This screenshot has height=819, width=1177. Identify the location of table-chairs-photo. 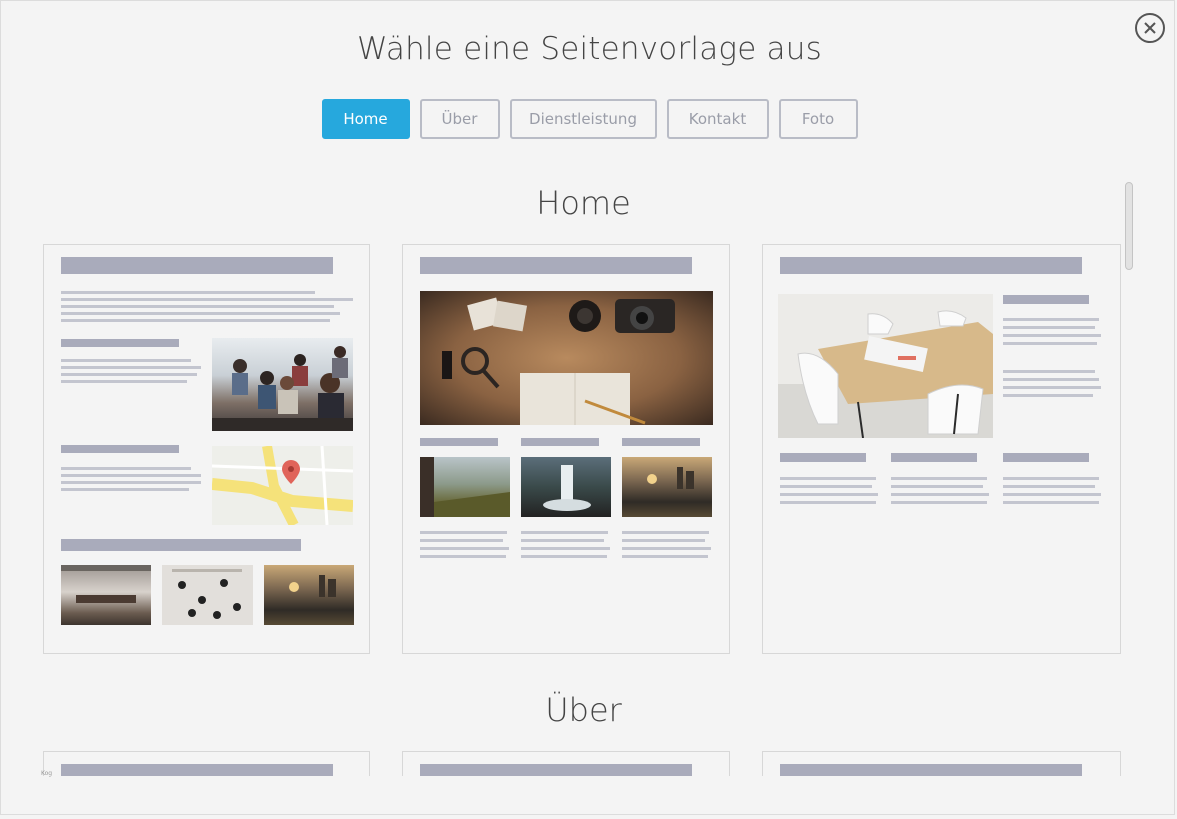
(885, 366).